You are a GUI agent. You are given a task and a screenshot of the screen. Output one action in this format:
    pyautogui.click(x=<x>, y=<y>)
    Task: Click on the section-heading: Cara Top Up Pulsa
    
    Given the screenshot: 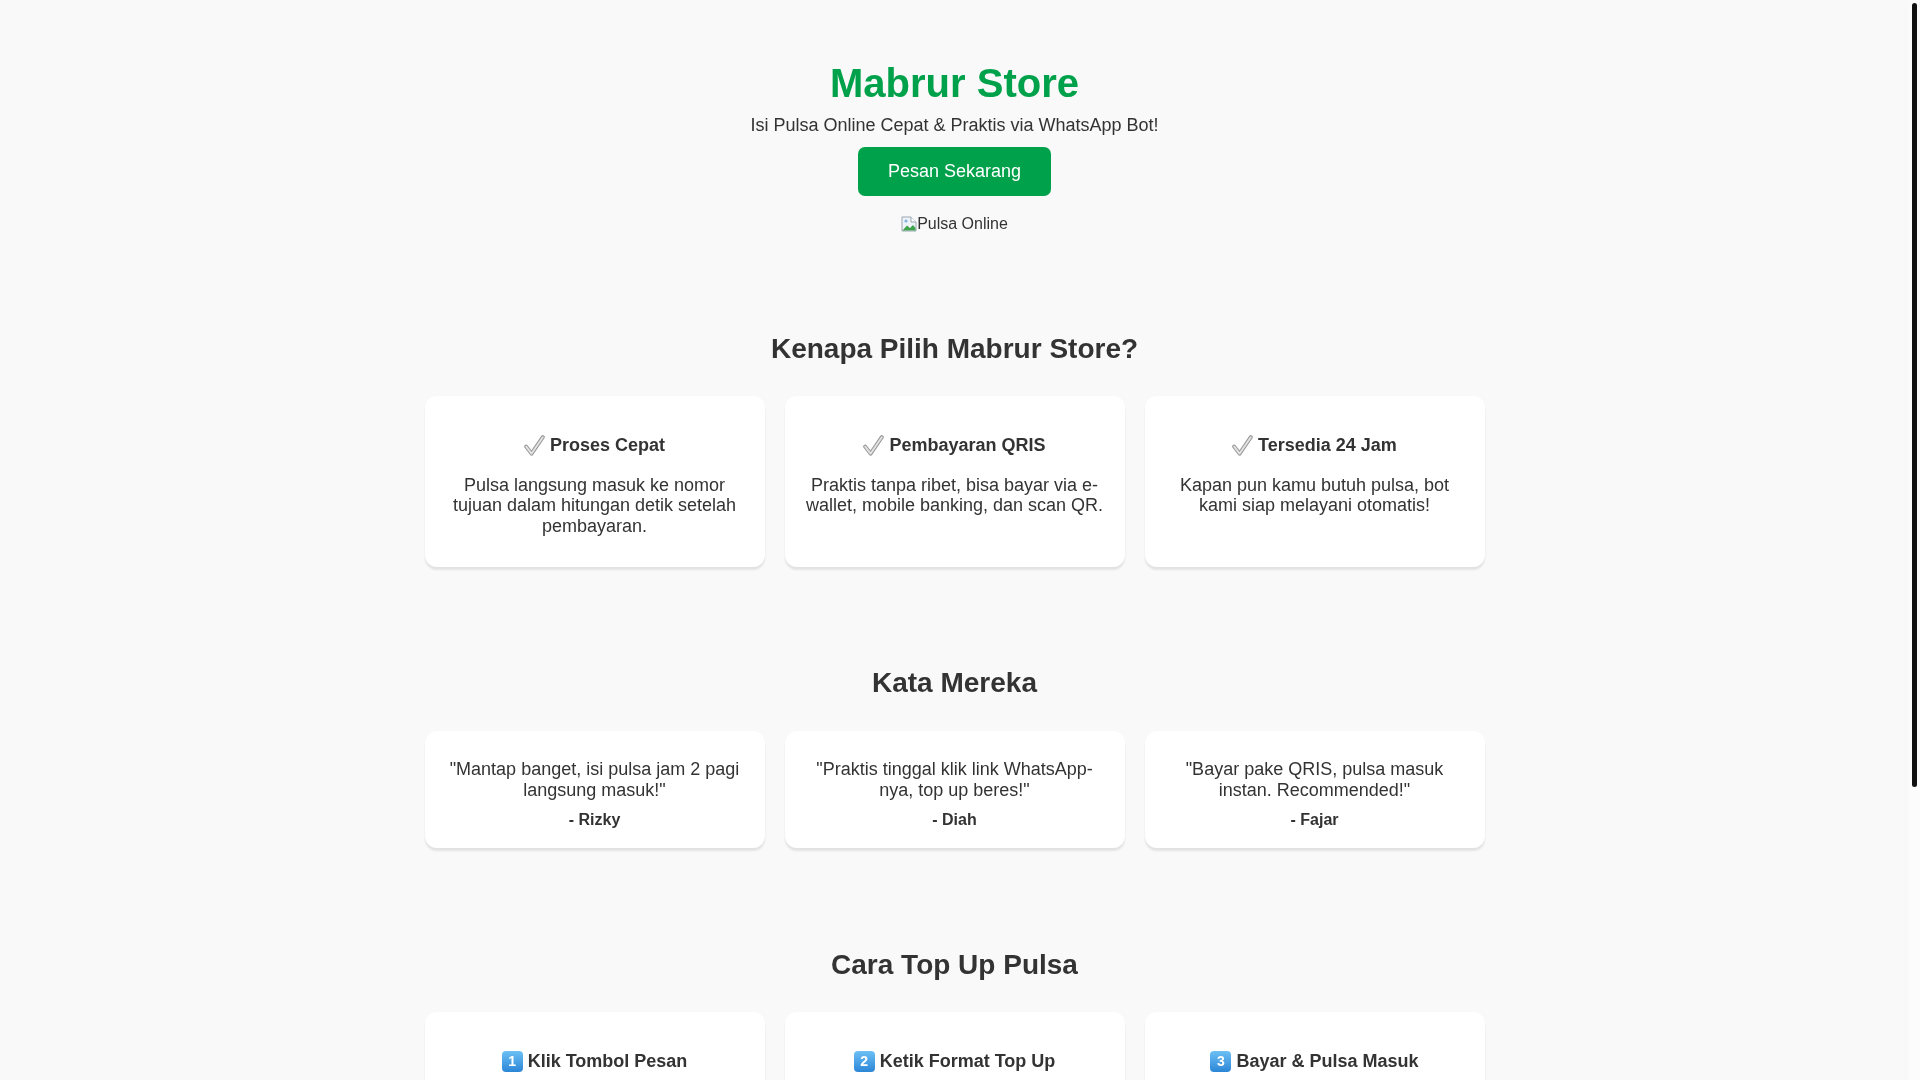 What is the action you would take?
    pyautogui.click(x=954, y=965)
    